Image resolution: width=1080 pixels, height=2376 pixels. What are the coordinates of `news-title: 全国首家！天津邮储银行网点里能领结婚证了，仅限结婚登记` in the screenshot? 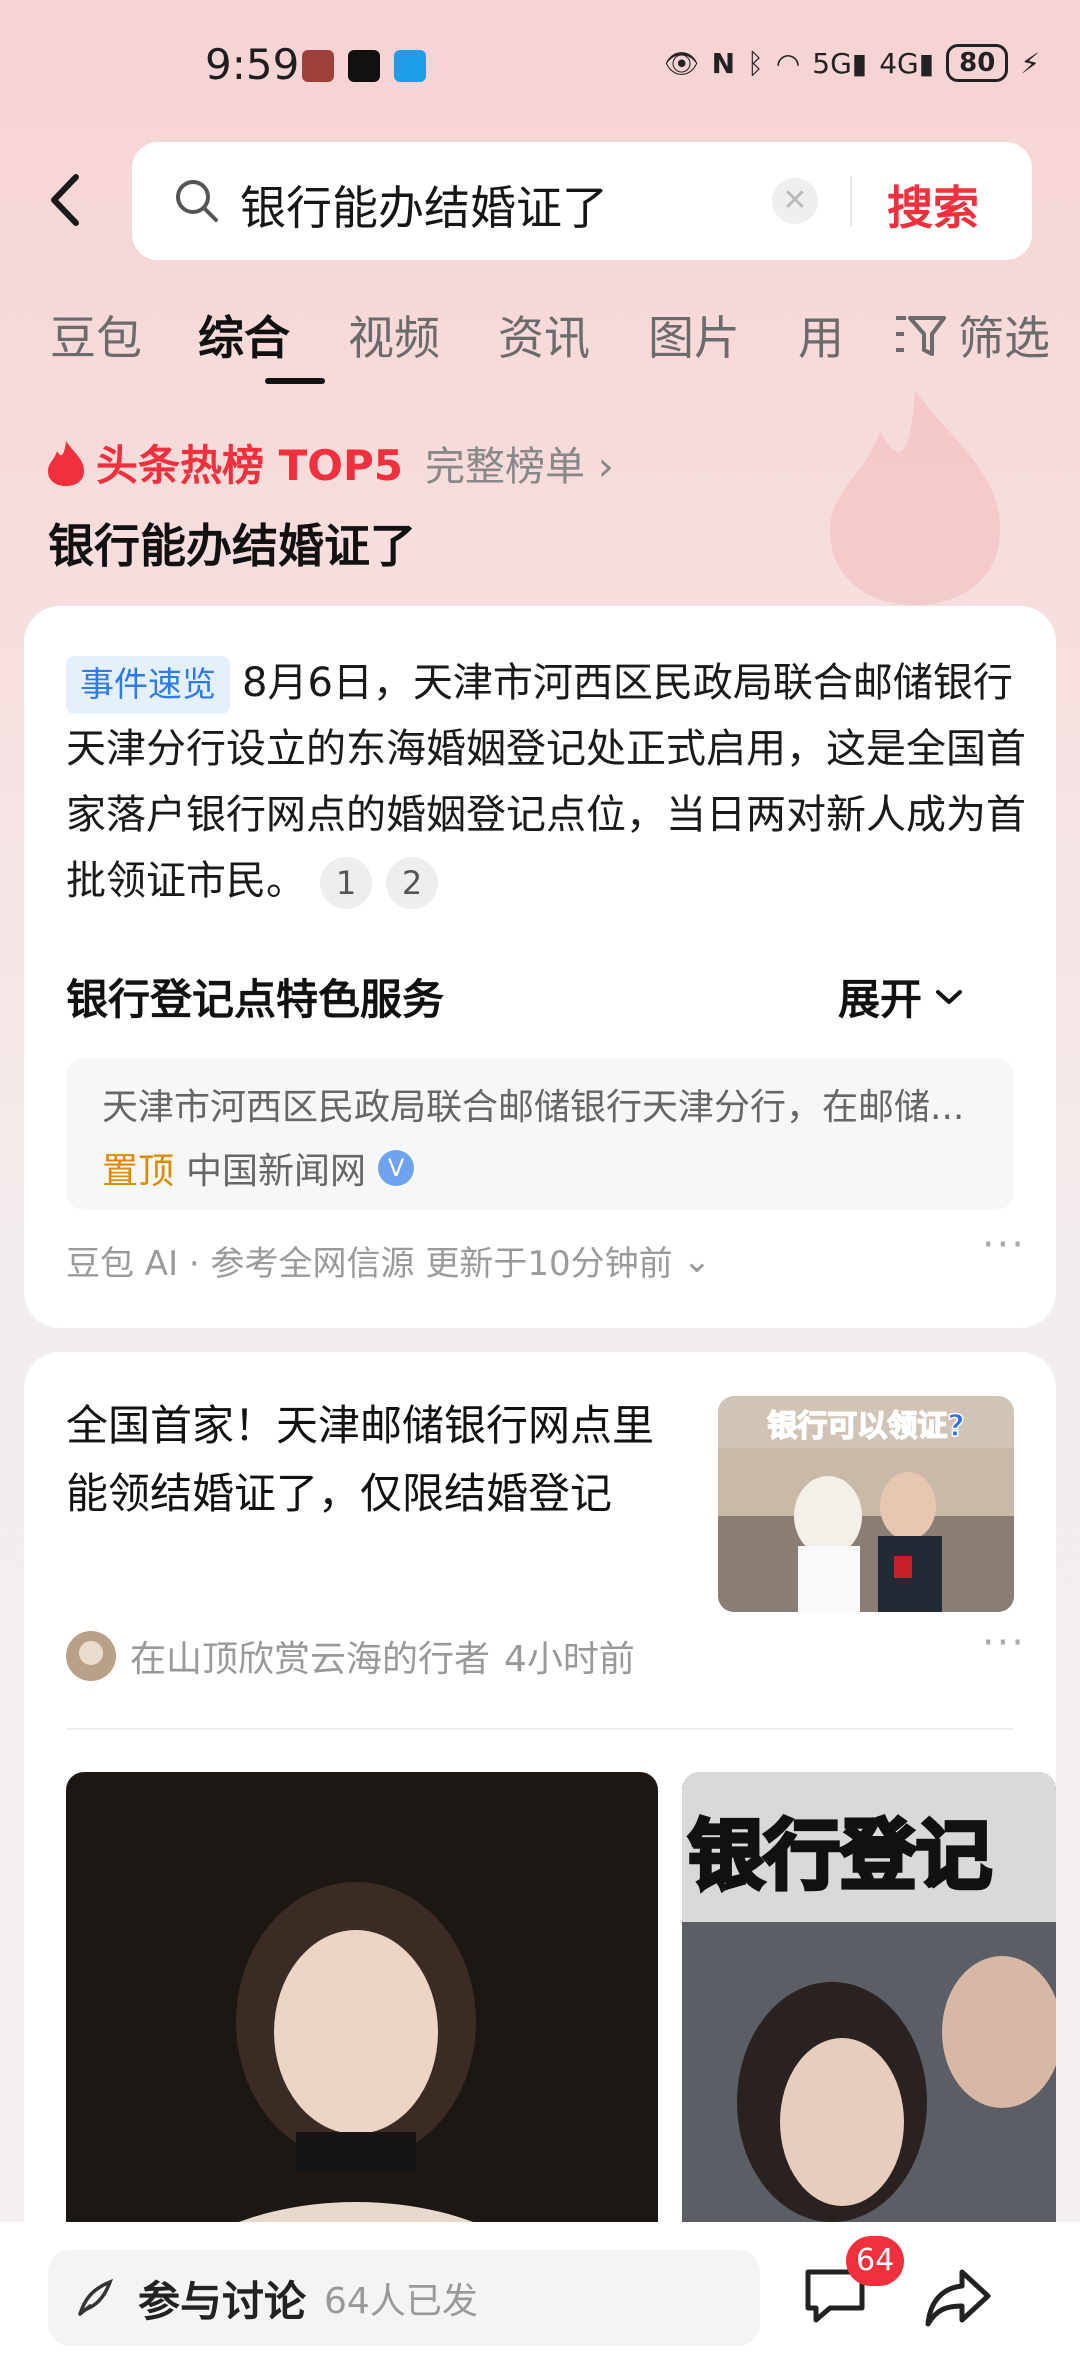 It's located at (366, 1460).